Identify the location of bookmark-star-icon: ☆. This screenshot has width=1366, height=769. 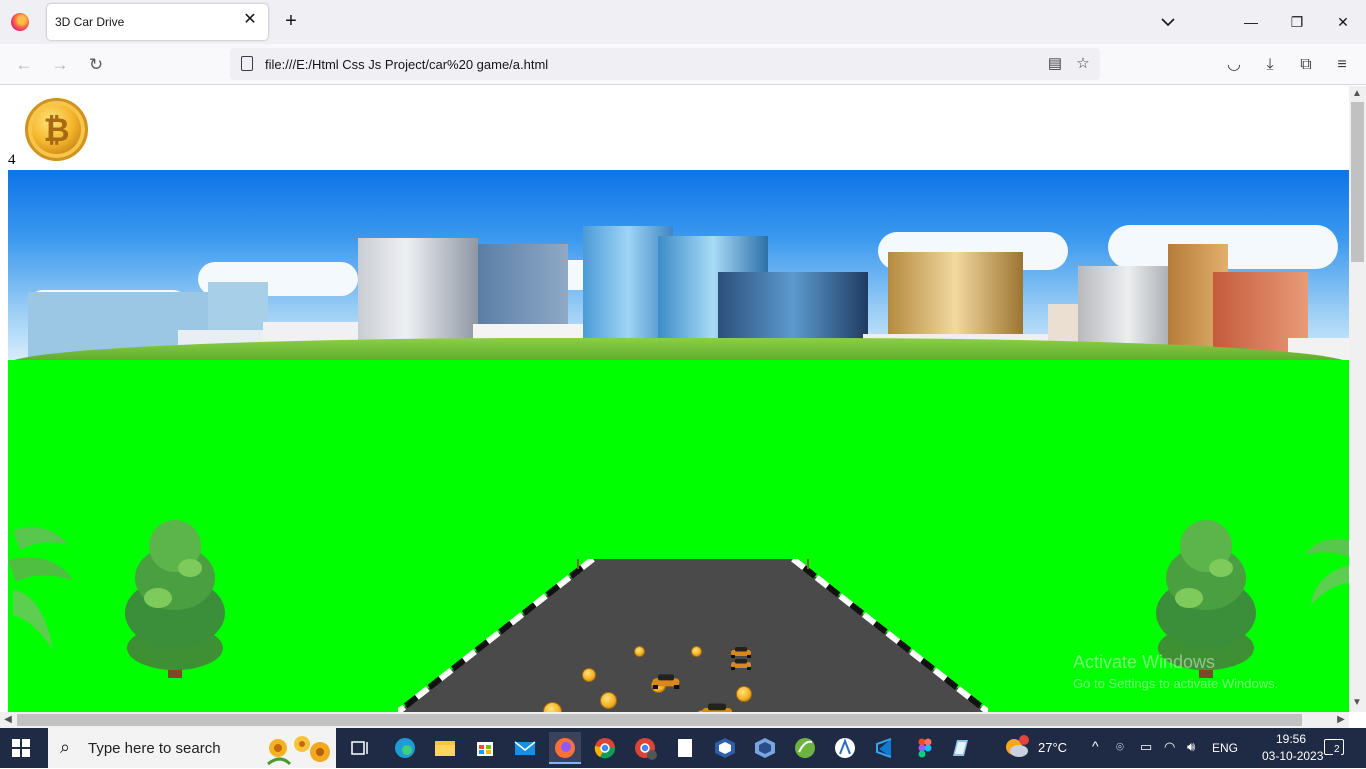
(1083, 64).